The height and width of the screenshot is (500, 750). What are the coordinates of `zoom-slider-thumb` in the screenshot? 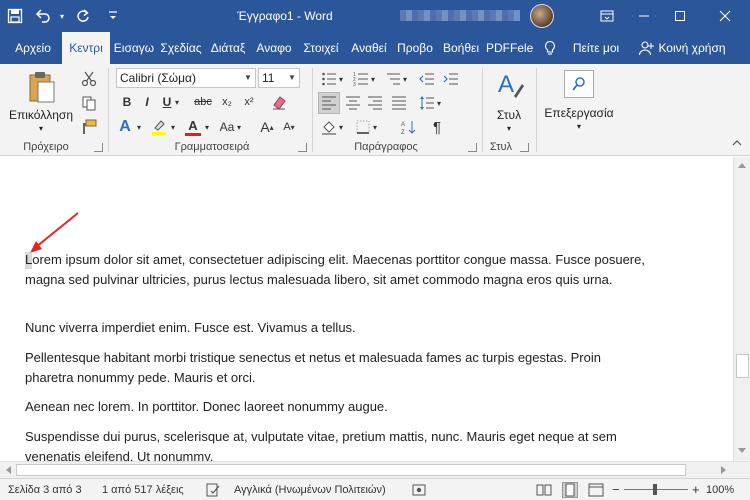 It's located at (655, 489).